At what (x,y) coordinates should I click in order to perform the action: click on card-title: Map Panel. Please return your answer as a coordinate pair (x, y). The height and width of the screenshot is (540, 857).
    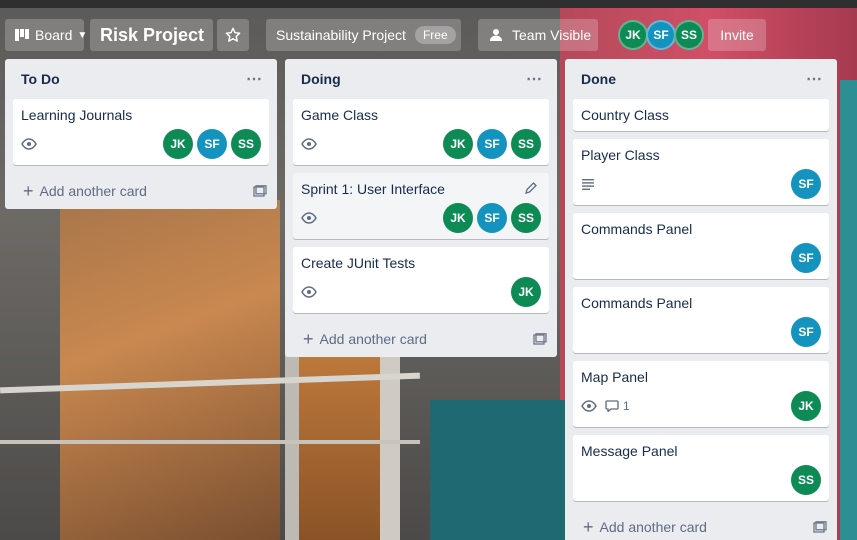
    Looking at the image, I should click on (614, 377).